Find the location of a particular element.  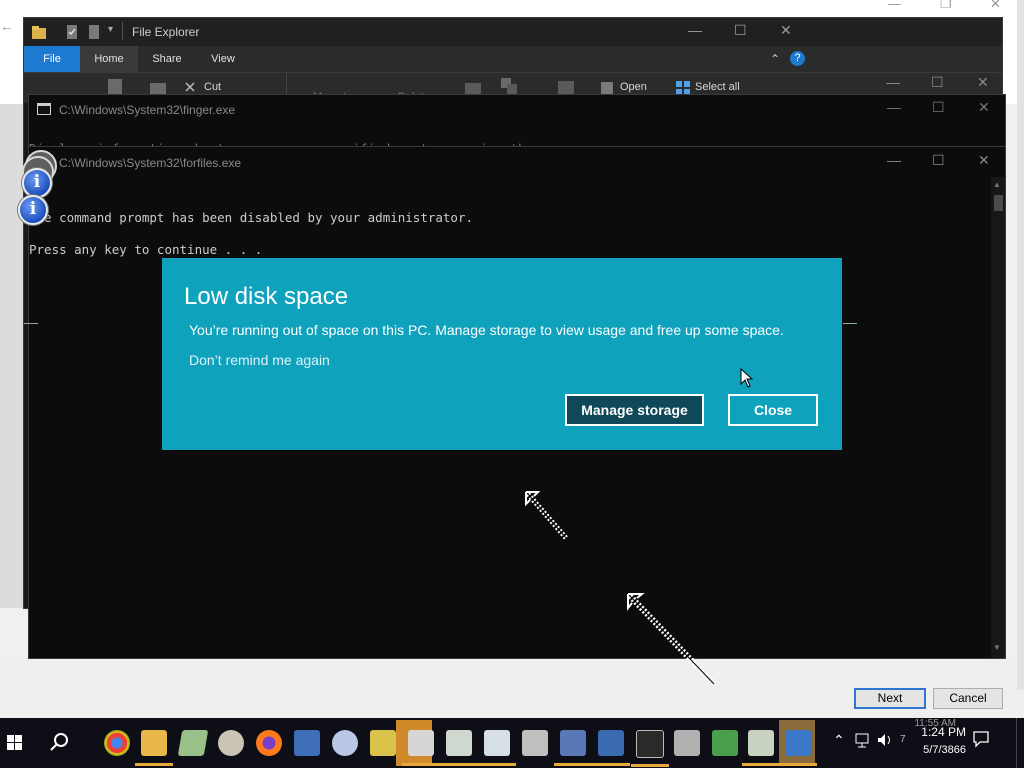

window-app-2-icon is located at coordinates (497, 748).